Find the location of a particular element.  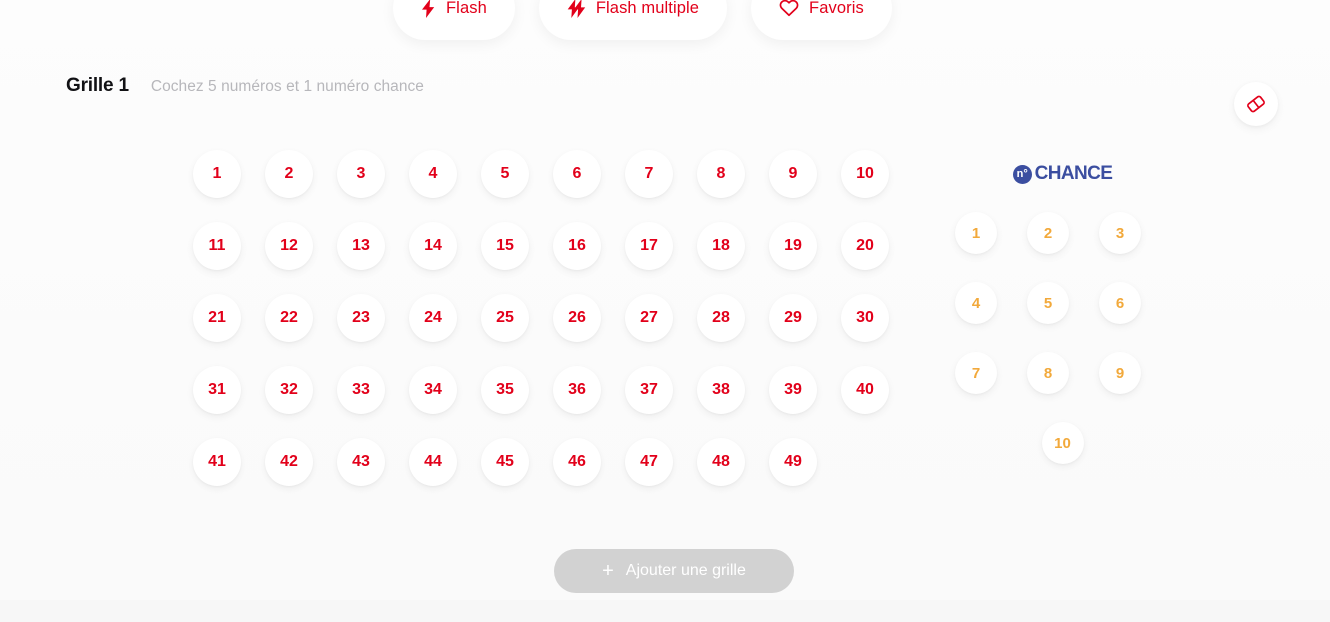

number-ball: 14 is located at coordinates (433, 246).